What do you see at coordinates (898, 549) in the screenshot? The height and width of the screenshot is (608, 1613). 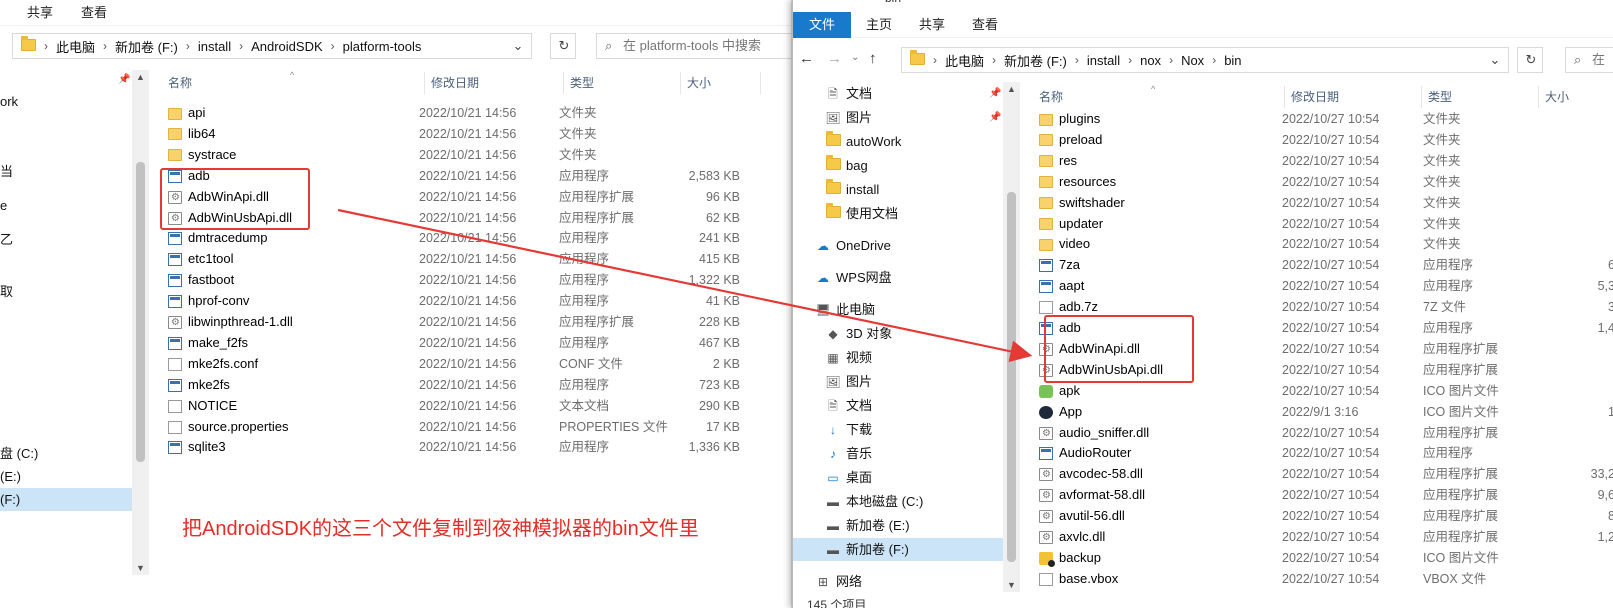 I see `nav-item: ▬ 新加卷 (F:)` at bounding box center [898, 549].